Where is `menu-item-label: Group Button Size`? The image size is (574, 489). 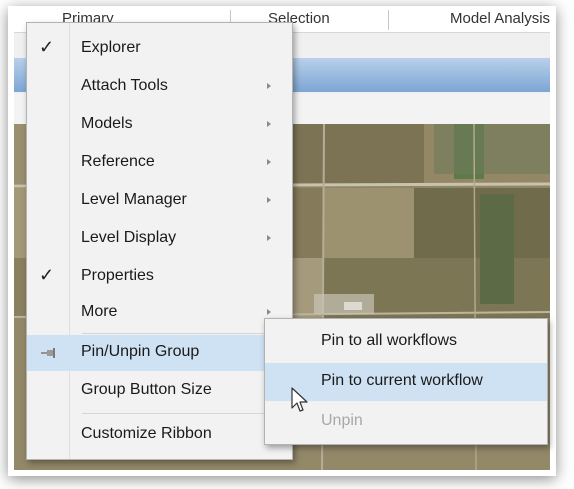
menu-item-label: Group Button Size is located at coordinates (146, 389).